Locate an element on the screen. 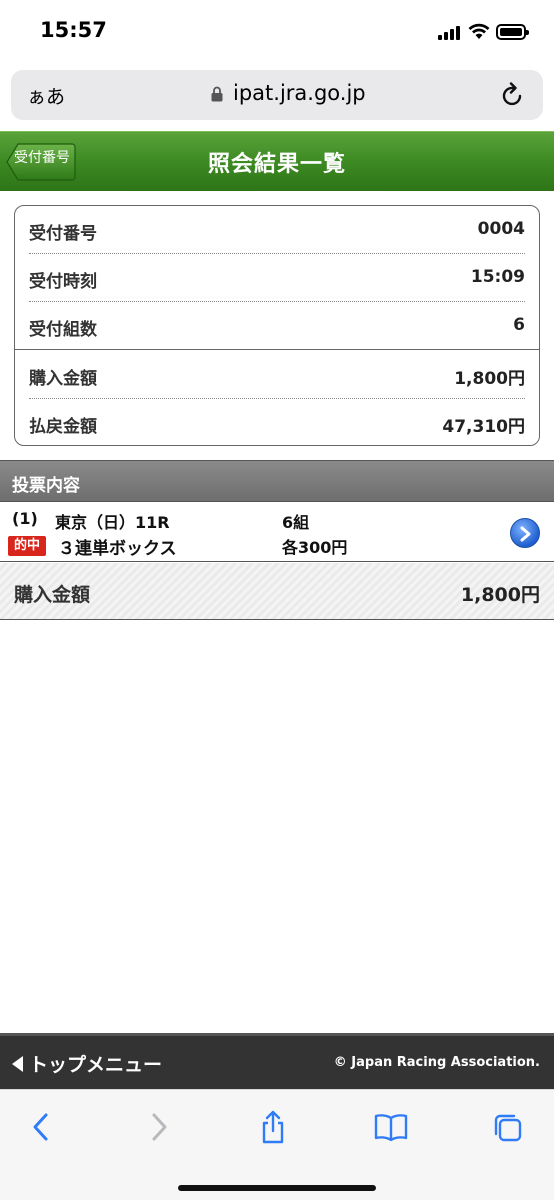 This screenshot has width=554, height=1200. summary-row-payout-amount: 払戻金額 47,310円 is located at coordinates (277, 422).